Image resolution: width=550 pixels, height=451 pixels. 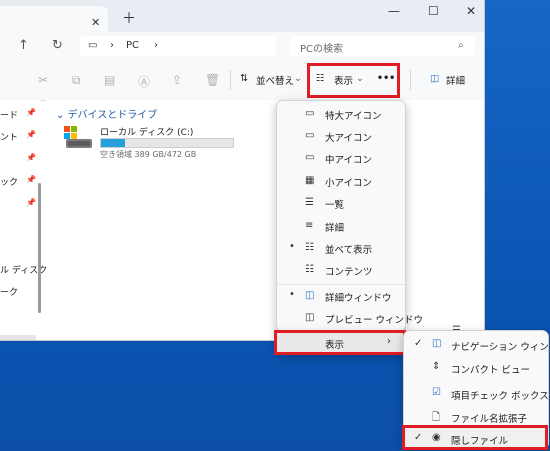 I want to click on view-button-highlight, so click(x=353, y=80).